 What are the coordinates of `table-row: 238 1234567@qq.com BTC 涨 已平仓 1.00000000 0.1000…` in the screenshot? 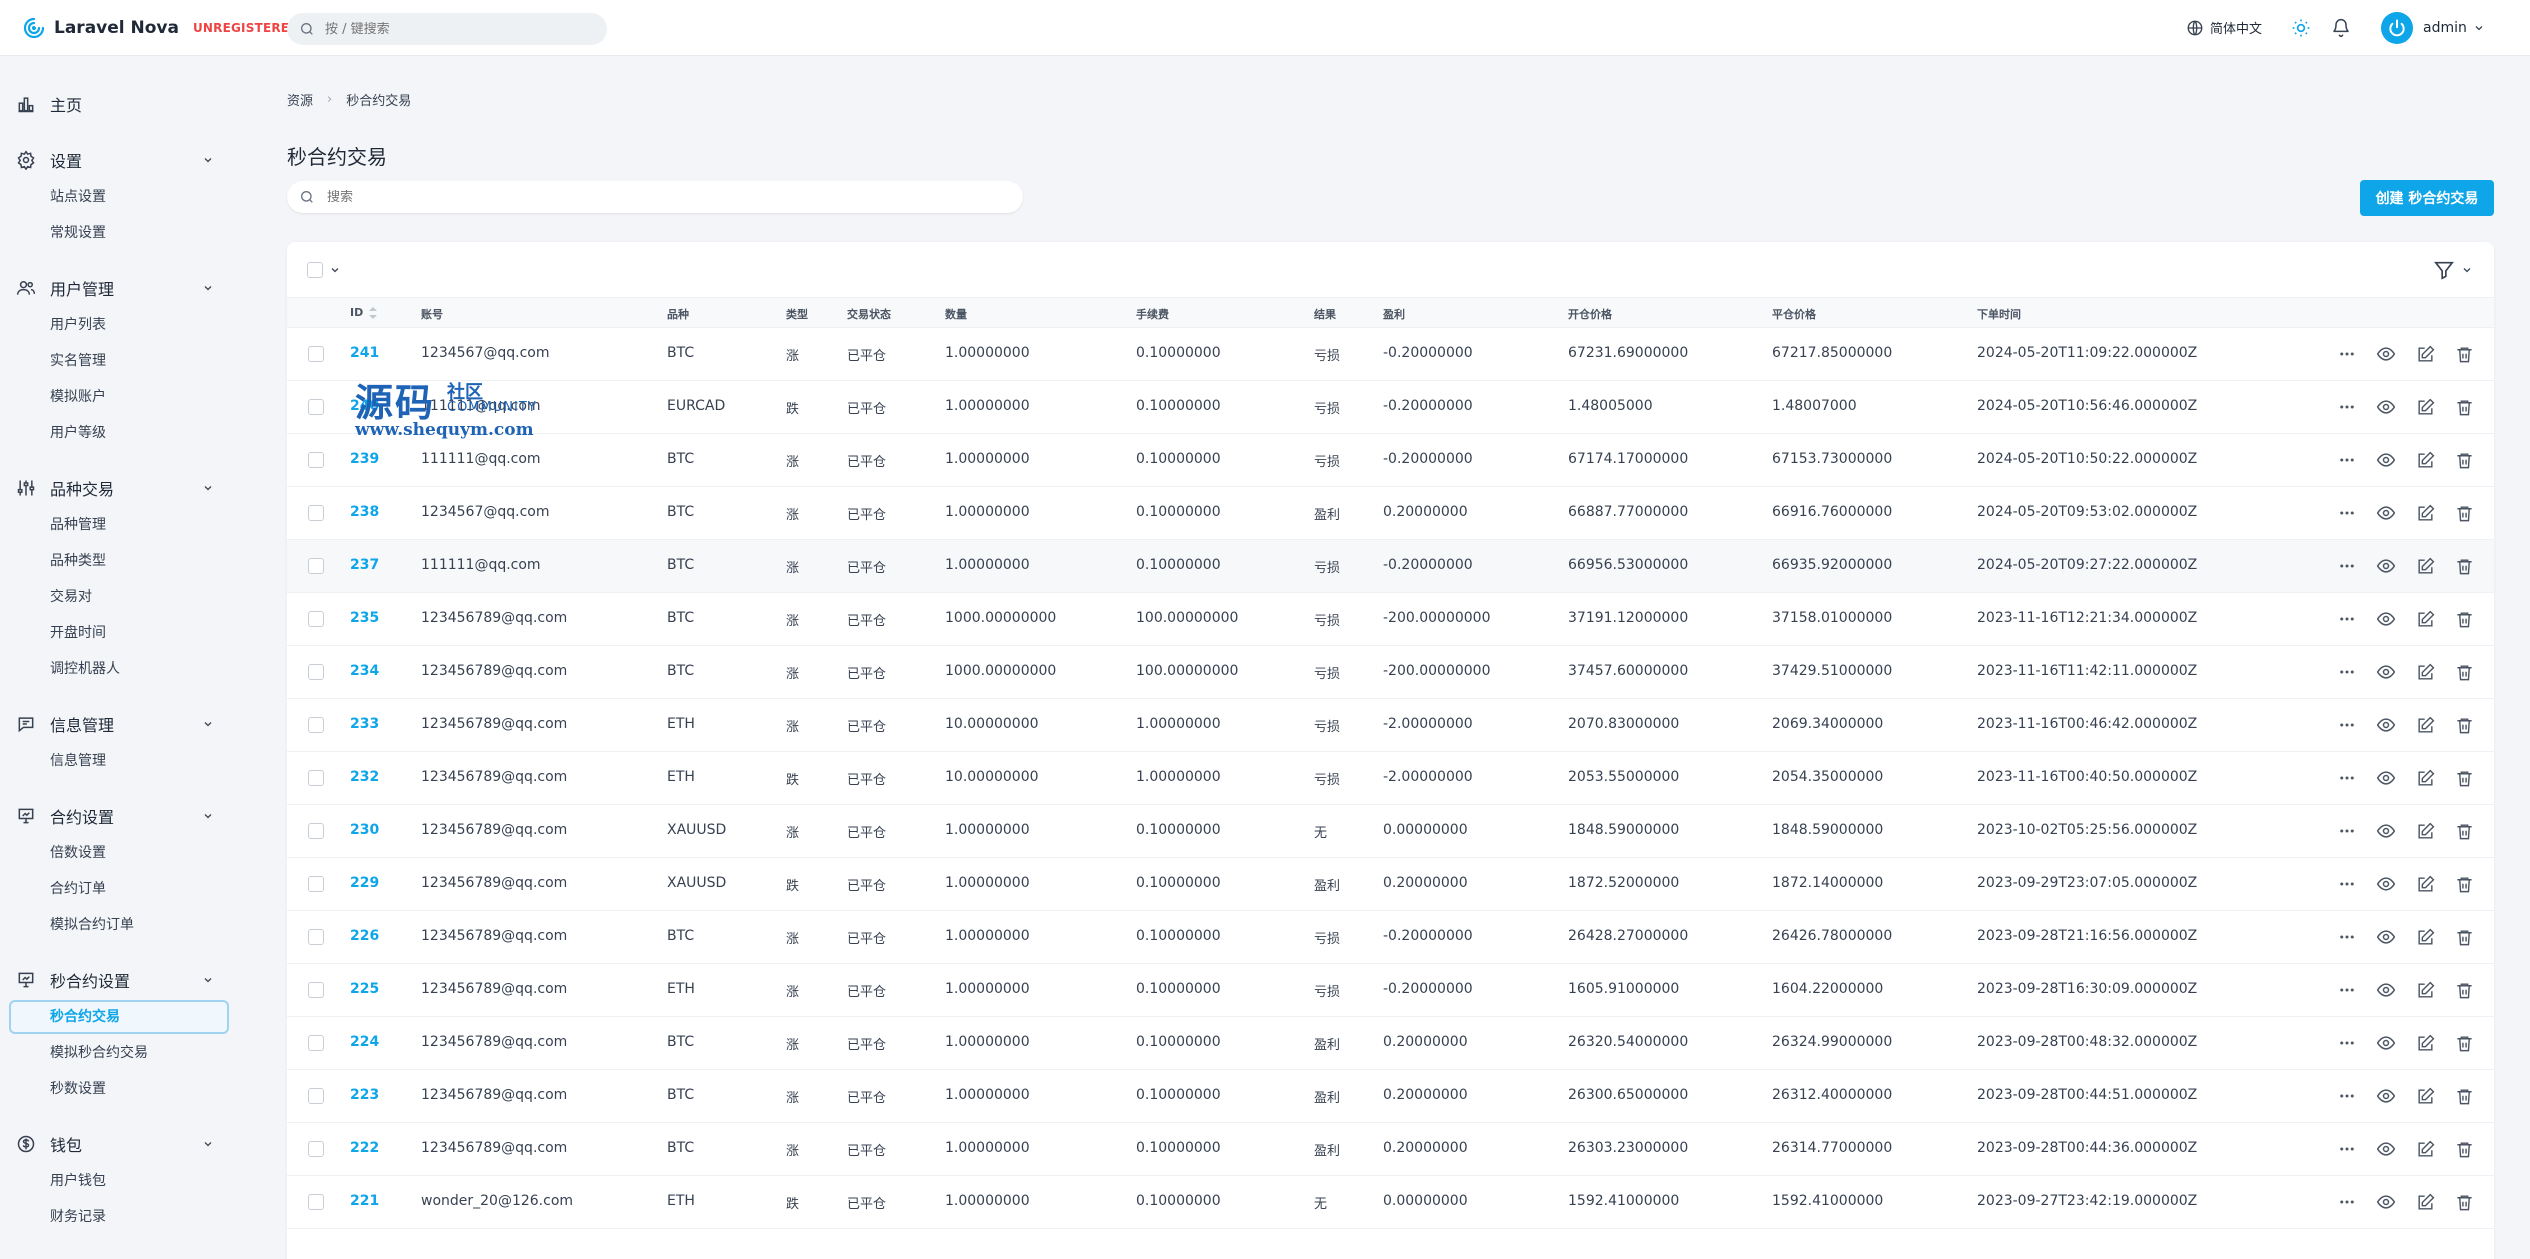 It's located at (1390, 513).